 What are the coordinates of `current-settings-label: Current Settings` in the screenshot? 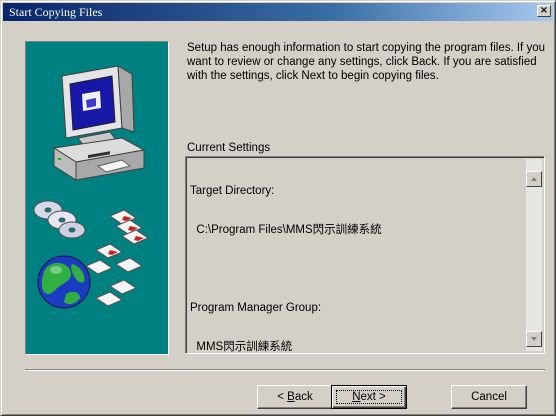 It's located at (229, 148).